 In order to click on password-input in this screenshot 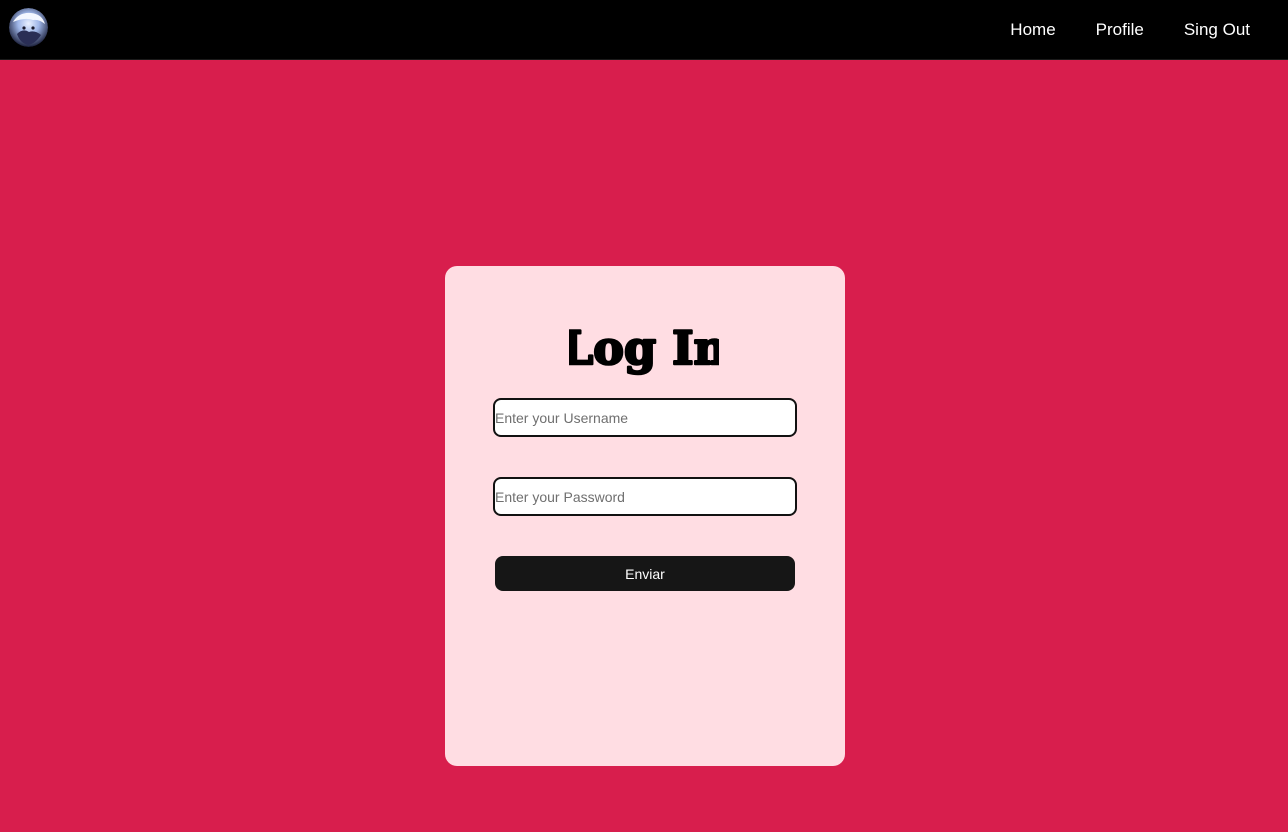, I will do `click(645, 496)`.